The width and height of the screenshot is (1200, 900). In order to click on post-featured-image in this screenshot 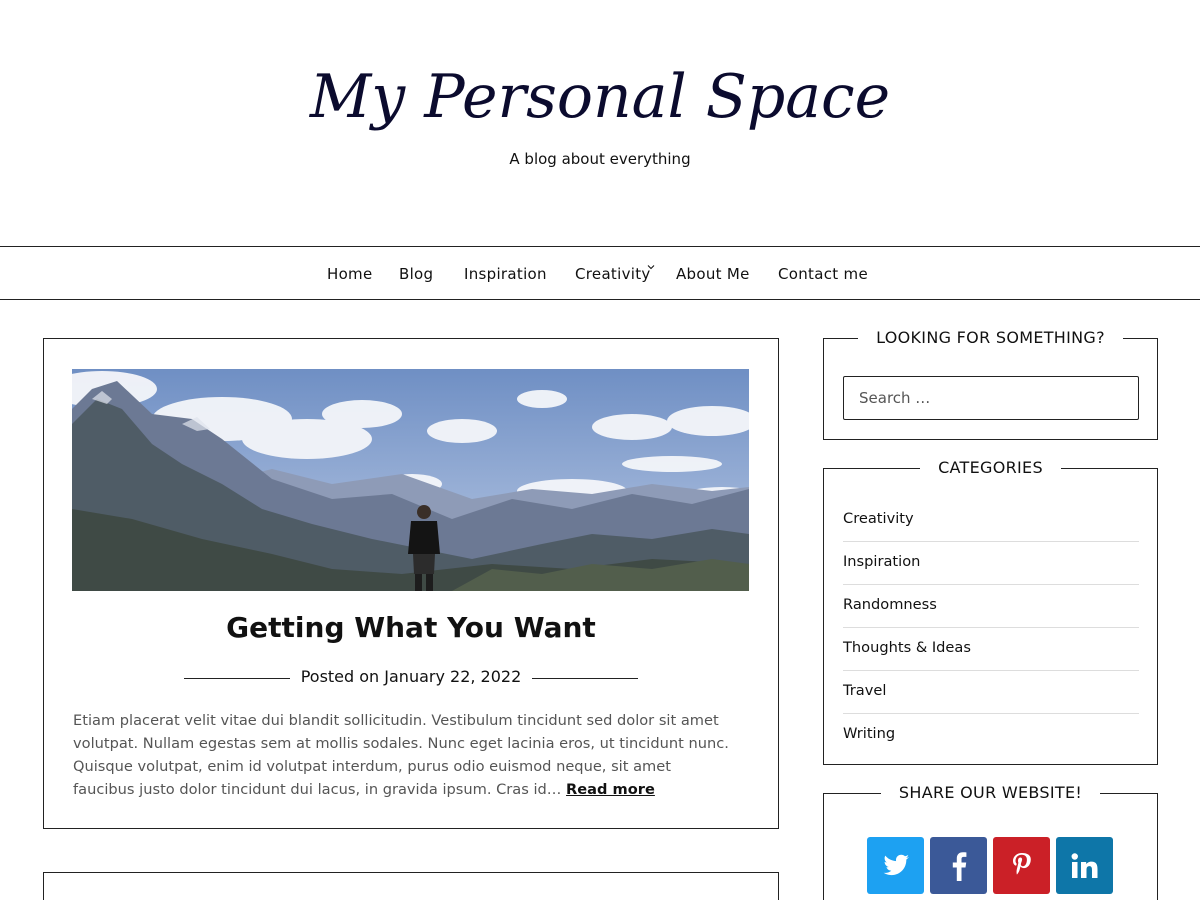, I will do `click(410, 480)`.